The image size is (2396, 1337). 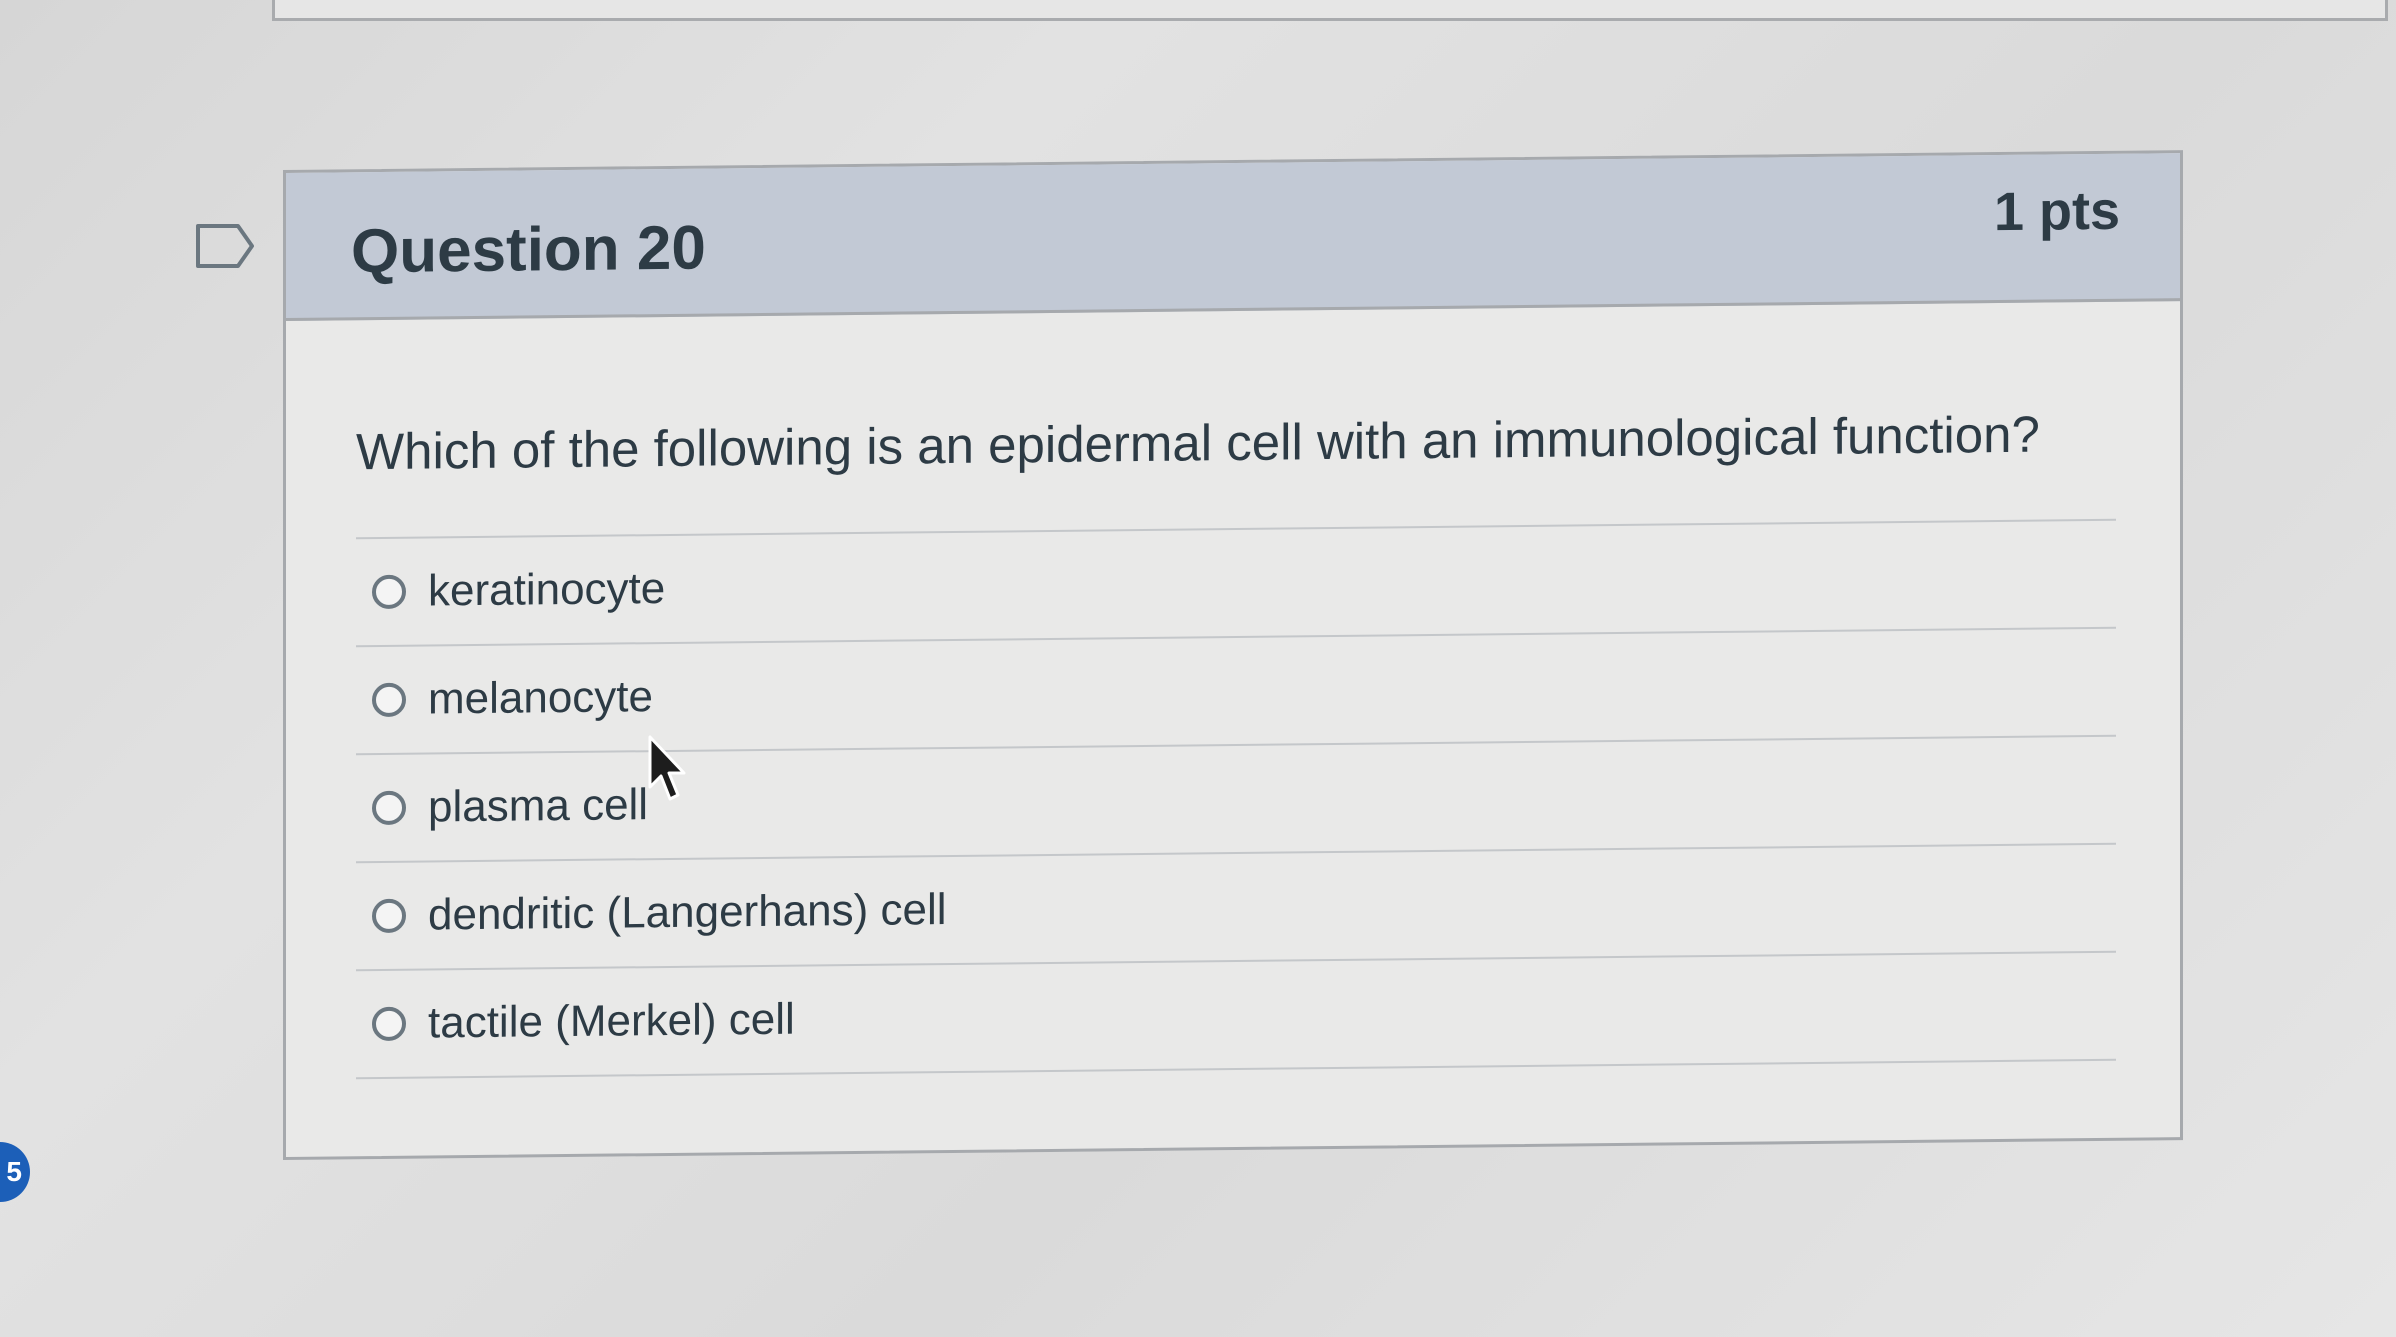 I want to click on answer-label: keratinocyte, so click(x=547, y=589).